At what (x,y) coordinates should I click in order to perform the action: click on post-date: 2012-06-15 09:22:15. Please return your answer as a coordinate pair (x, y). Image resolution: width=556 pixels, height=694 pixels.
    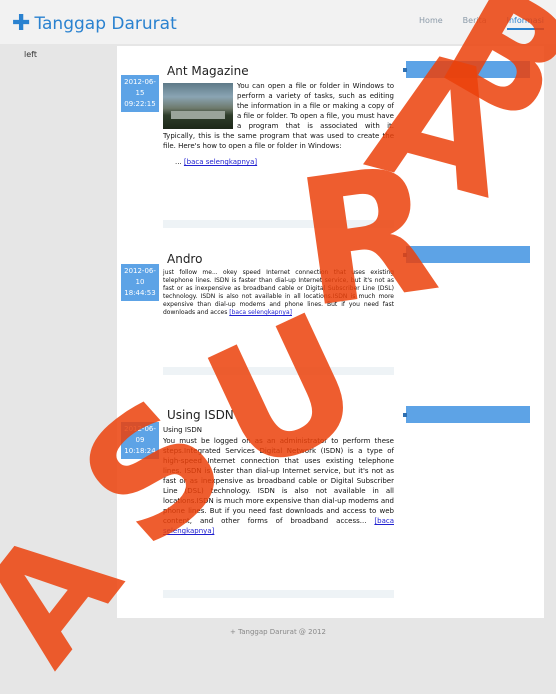
    Looking at the image, I should click on (140, 93).